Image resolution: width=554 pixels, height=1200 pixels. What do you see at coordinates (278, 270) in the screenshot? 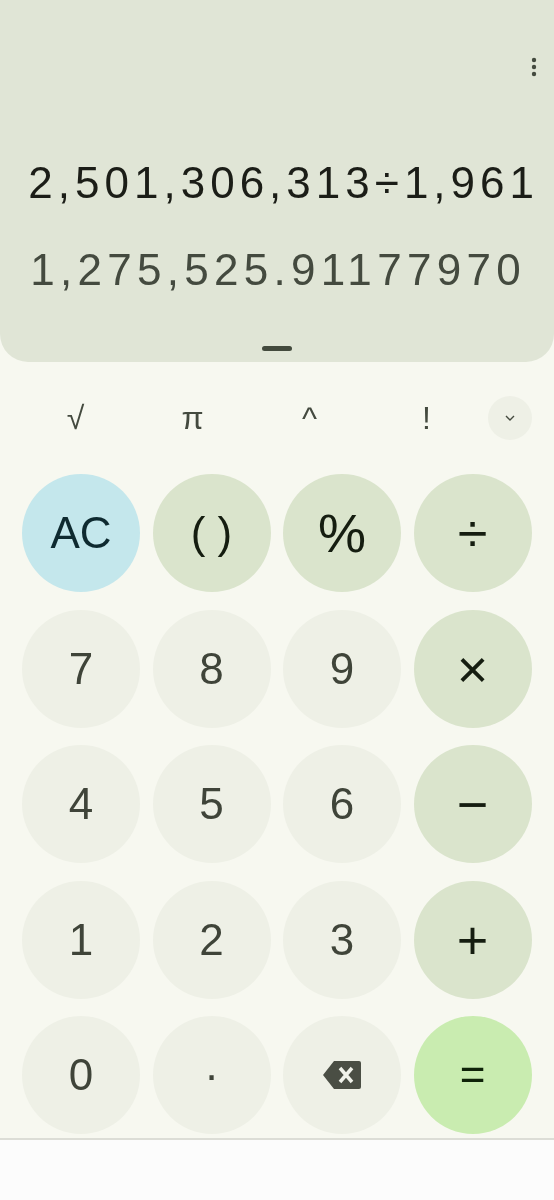
I see `result-text: 1,275,525.91177970` at bounding box center [278, 270].